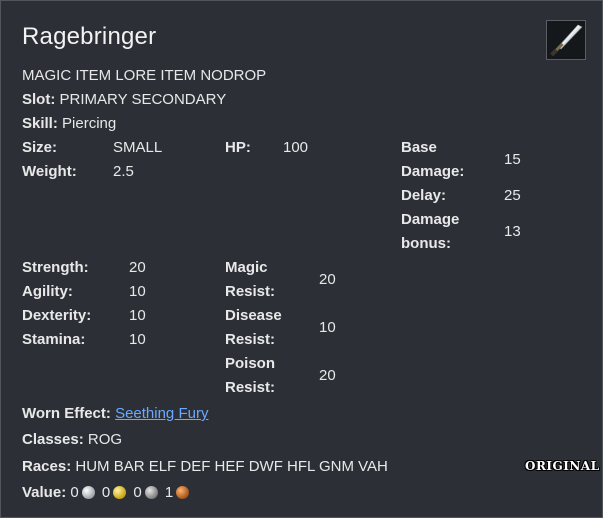 The width and height of the screenshot is (603, 518). I want to click on hp-label: HP:, so click(238, 147).